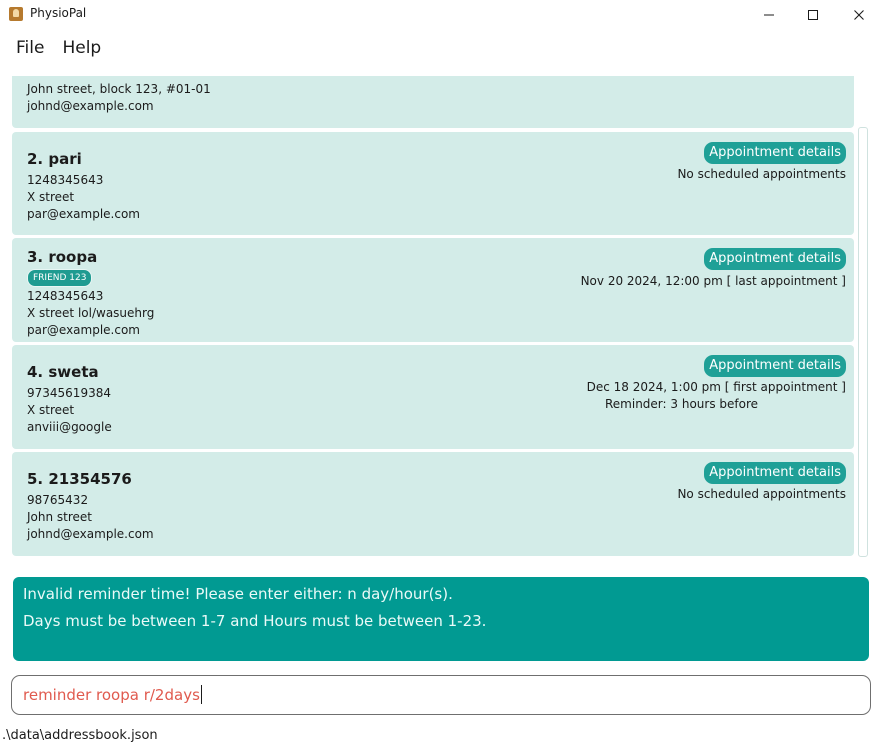 The width and height of the screenshot is (883, 751). Describe the element at coordinates (60, 278) in the screenshot. I see `person-tag: FRIEND 123` at that location.